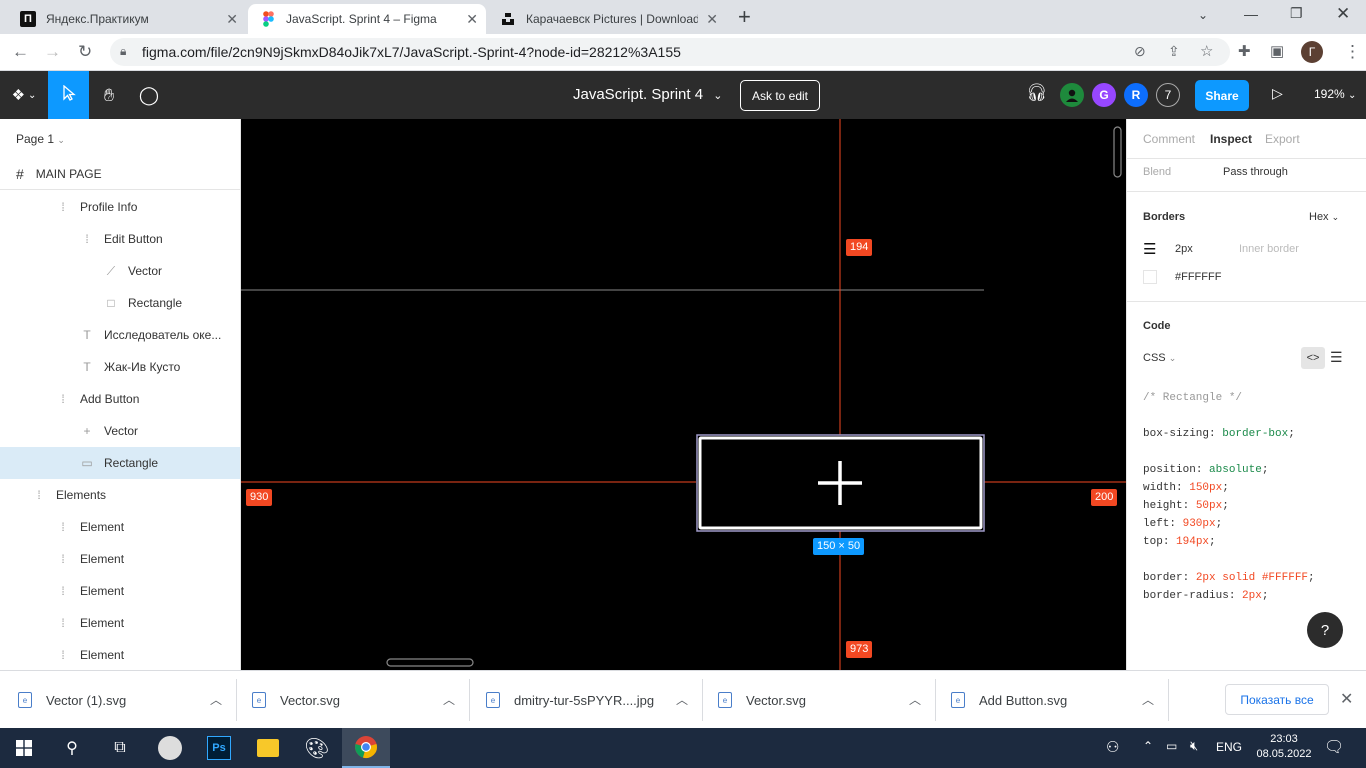 The height and width of the screenshot is (768, 1366). I want to click on layer-item: ⁞ Edit Button, so click(120, 239).